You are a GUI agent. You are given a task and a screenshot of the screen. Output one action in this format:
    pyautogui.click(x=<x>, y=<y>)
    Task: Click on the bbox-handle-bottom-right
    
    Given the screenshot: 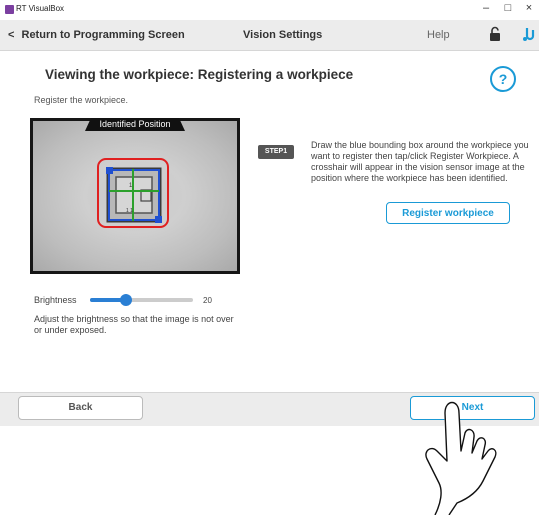 What is the action you would take?
    pyautogui.click(x=158, y=219)
    